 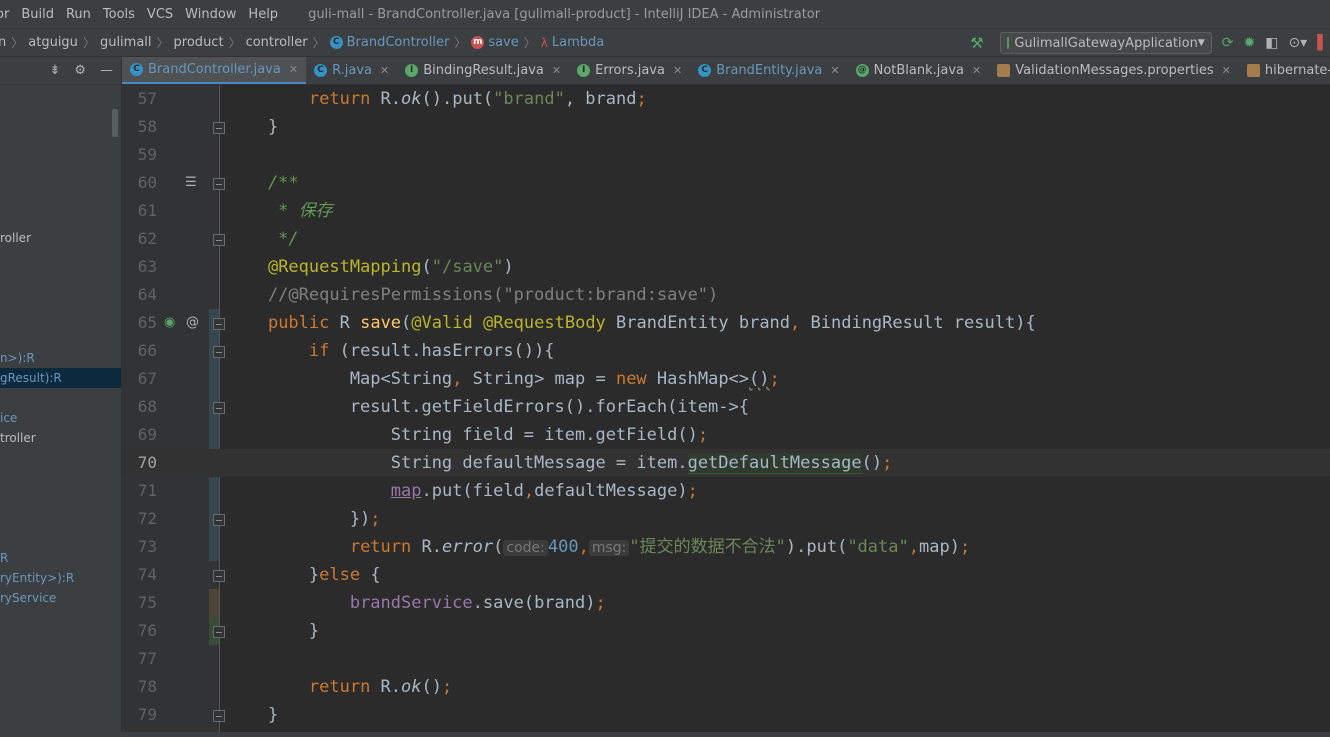 I want to click on code-text: brandService.save(brand);, so click(x=416, y=603).